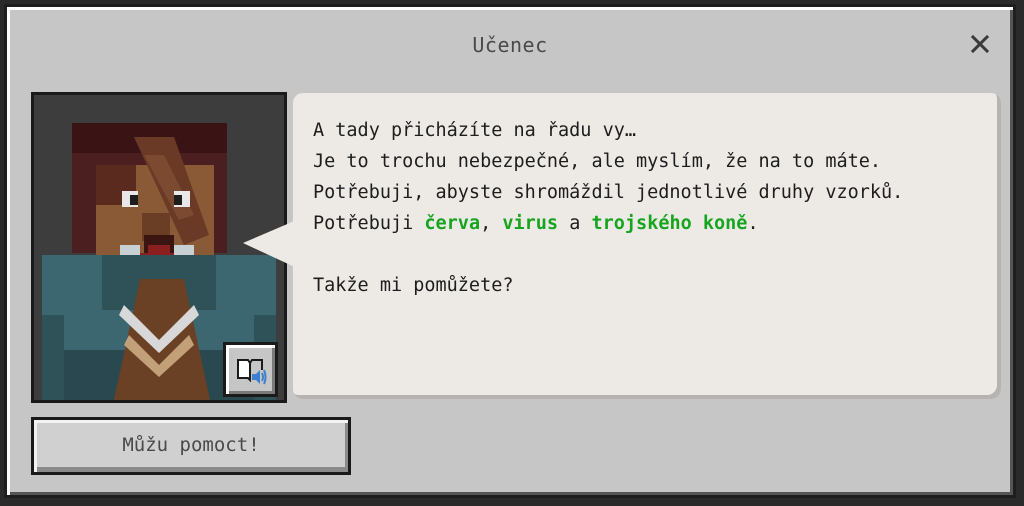  What do you see at coordinates (191, 446) in the screenshot?
I see `help-button: Můžu pomoct!` at bounding box center [191, 446].